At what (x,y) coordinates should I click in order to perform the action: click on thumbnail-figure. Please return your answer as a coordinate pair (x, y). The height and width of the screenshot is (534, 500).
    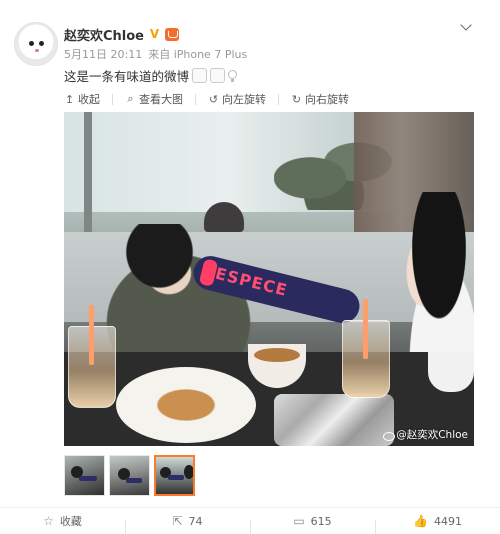
    Looking at the image, I should click on (188, 472).